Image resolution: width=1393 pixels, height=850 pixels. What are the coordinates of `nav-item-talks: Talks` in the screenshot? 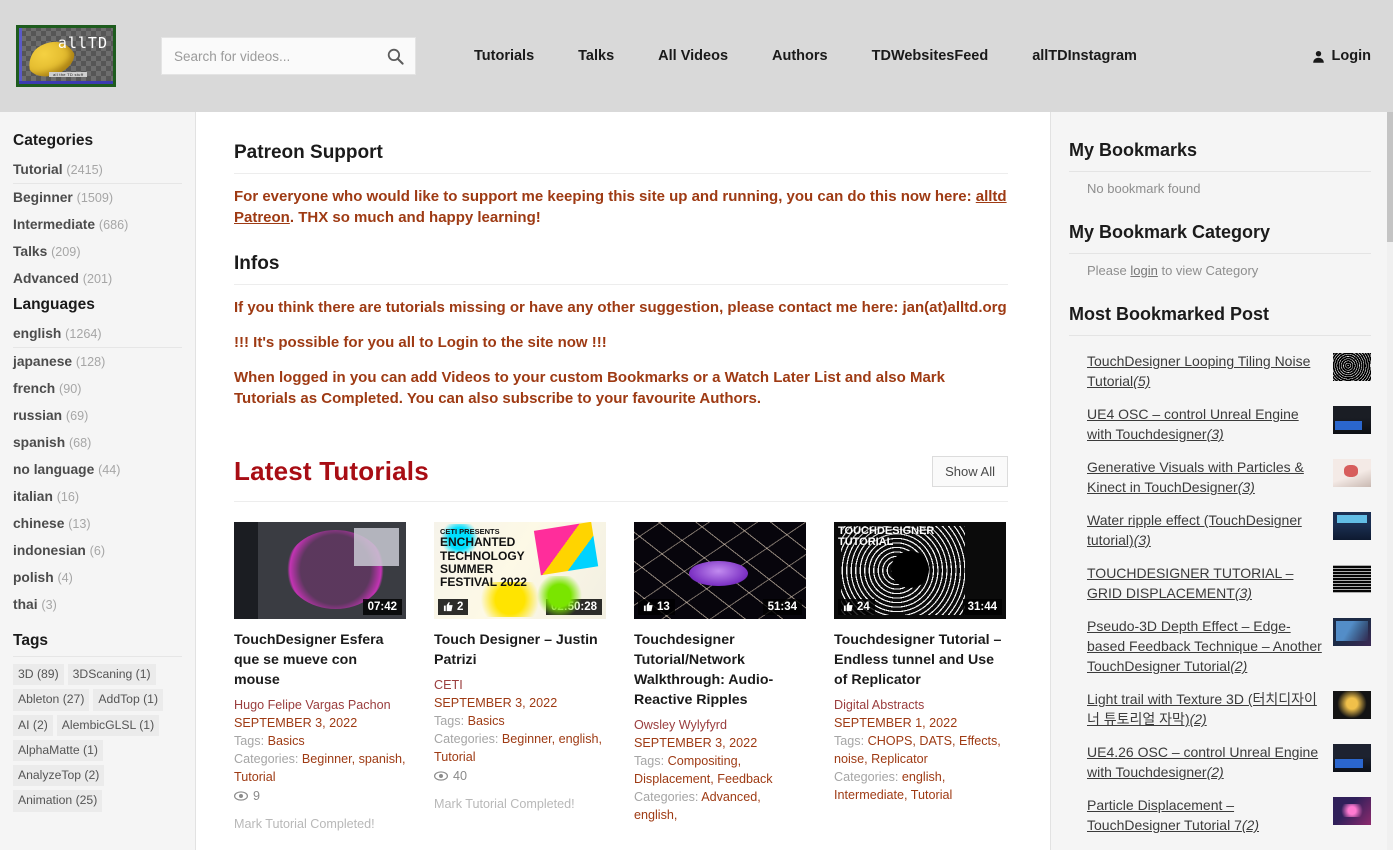 It's located at (596, 56).